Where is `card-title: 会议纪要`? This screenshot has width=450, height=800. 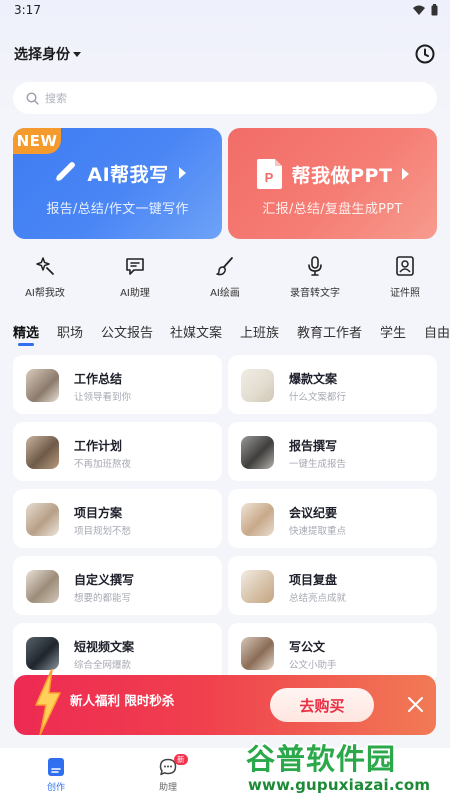
card-title: 会议纪要 is located at coordinates (313, 513).